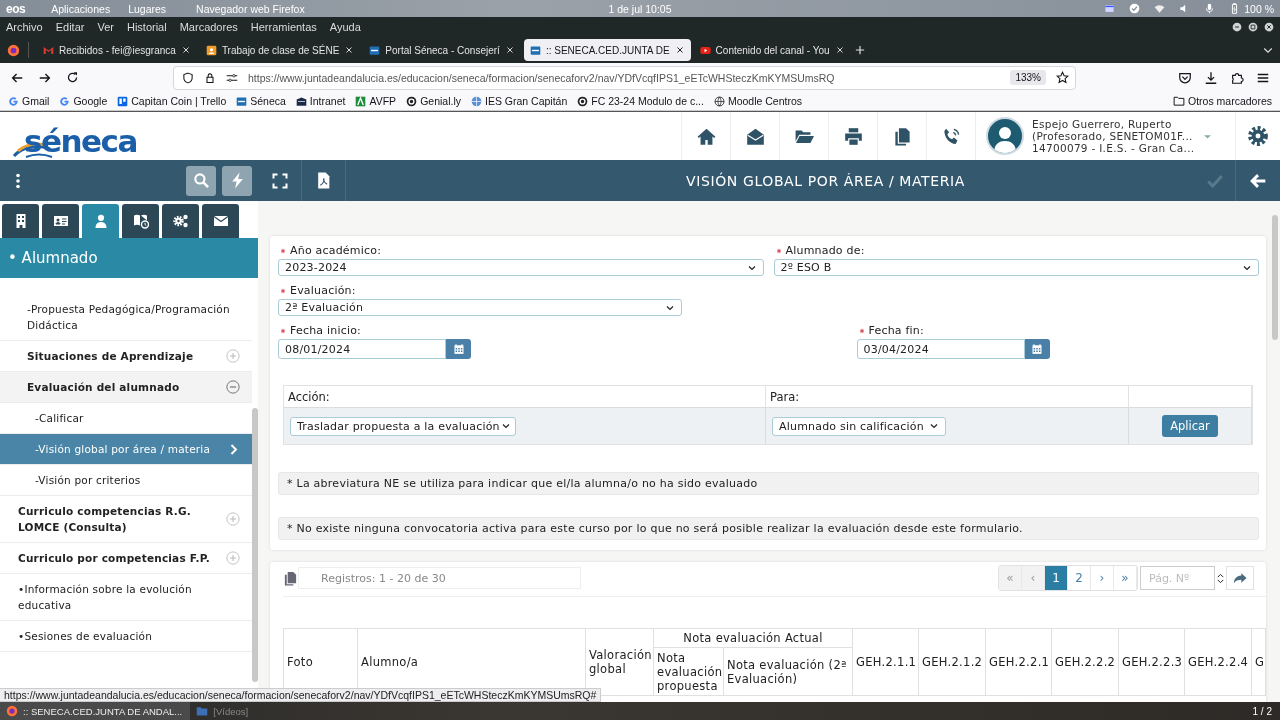 The height and width of the screenshot is (720, 1280). I want to click on gears-icon, so click(180, 221).